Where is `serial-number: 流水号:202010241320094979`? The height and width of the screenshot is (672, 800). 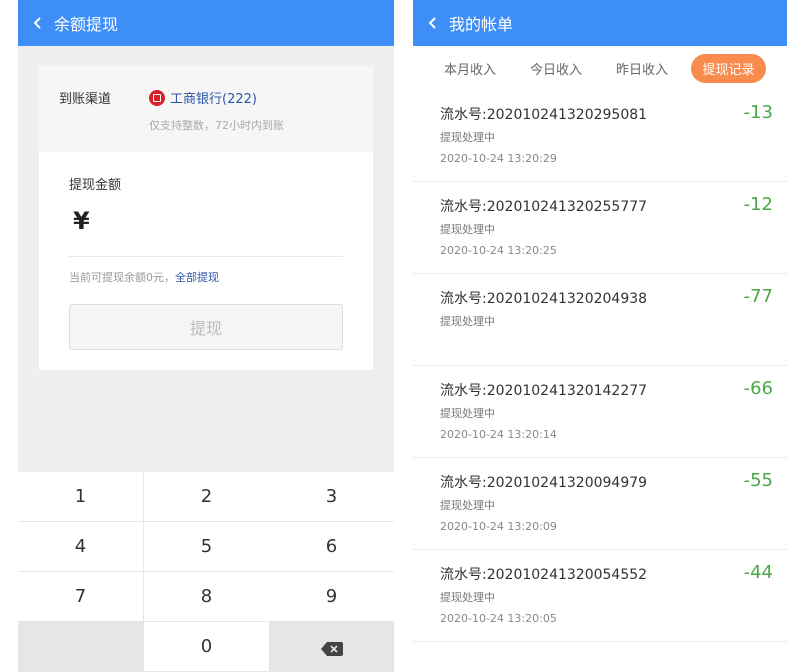
serial-number: 流水号:202010241320094979 is located at coordinates (544, 483).